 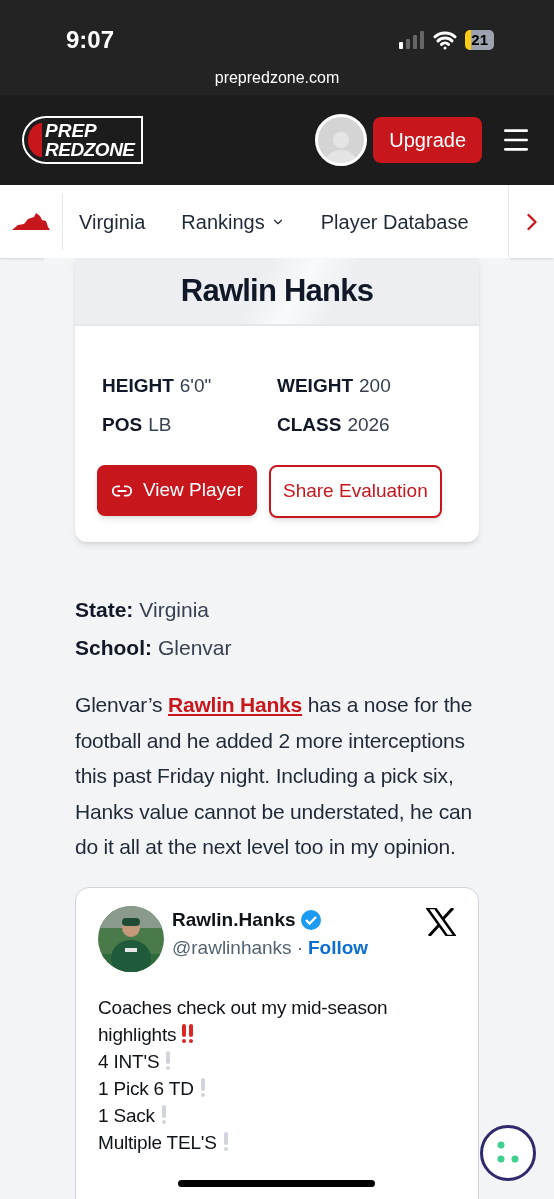 What do you see at coordinates (138, 386) in the screenshot?
I see `stat-label: HEIGHT` at bounding box center [138, 386].